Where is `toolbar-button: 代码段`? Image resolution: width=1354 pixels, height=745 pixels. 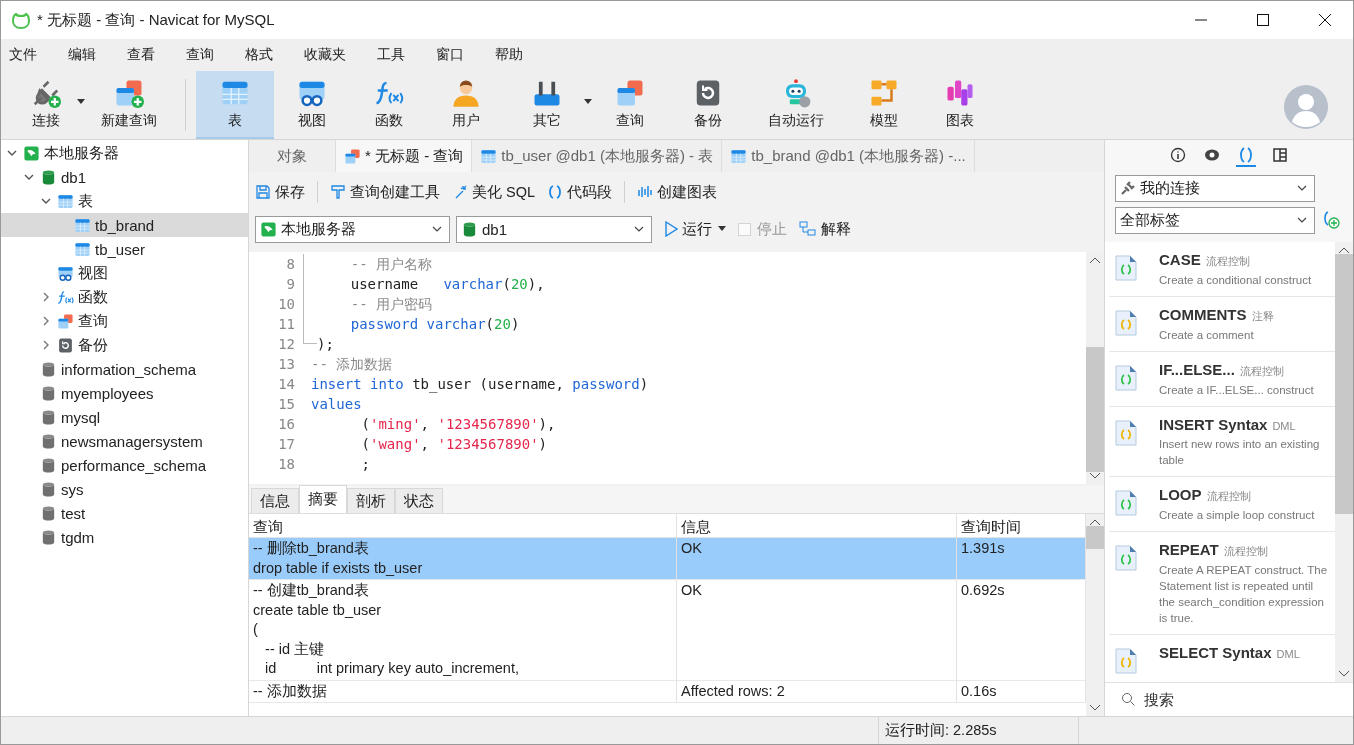
toolbar-button: 代码段 is located at coordinates (580, 192).